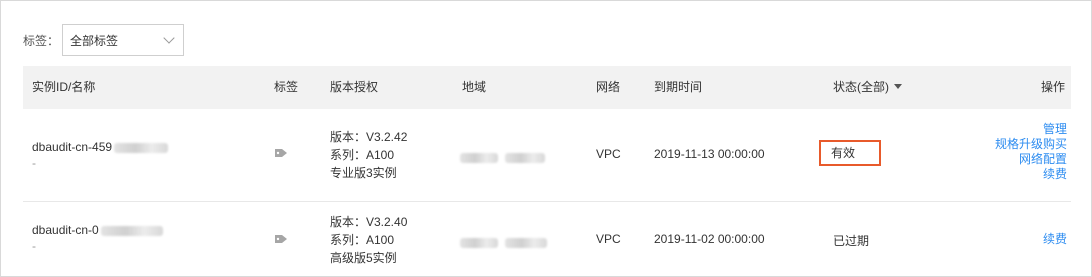 This screenshot has width=1092, height=277. I want to click on edition-text: 高级版5实例, so click(363, 258).